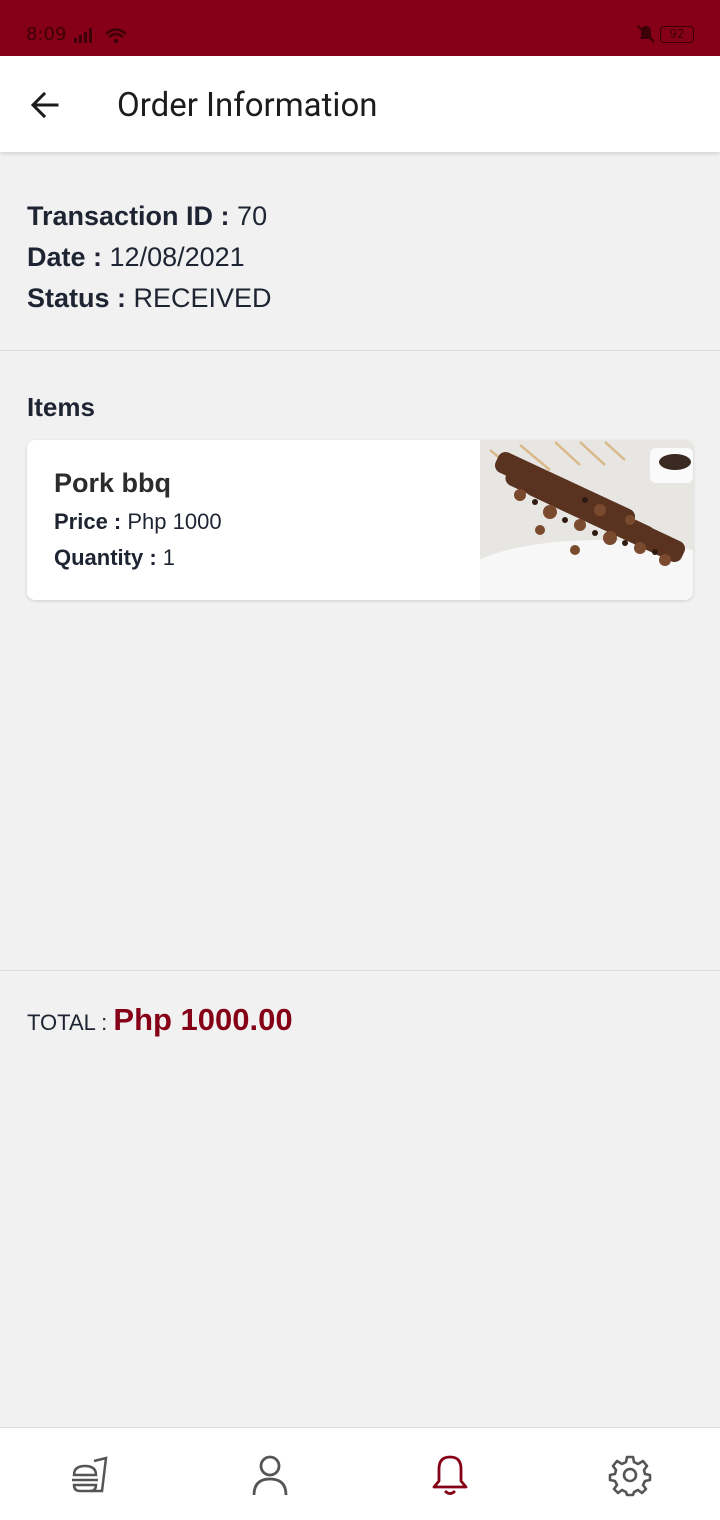 This screenshot has height=1520, width=720. Describe the element at coordinates (46, 34) in the screenshot. I see `status-time: 8:09` at that location.